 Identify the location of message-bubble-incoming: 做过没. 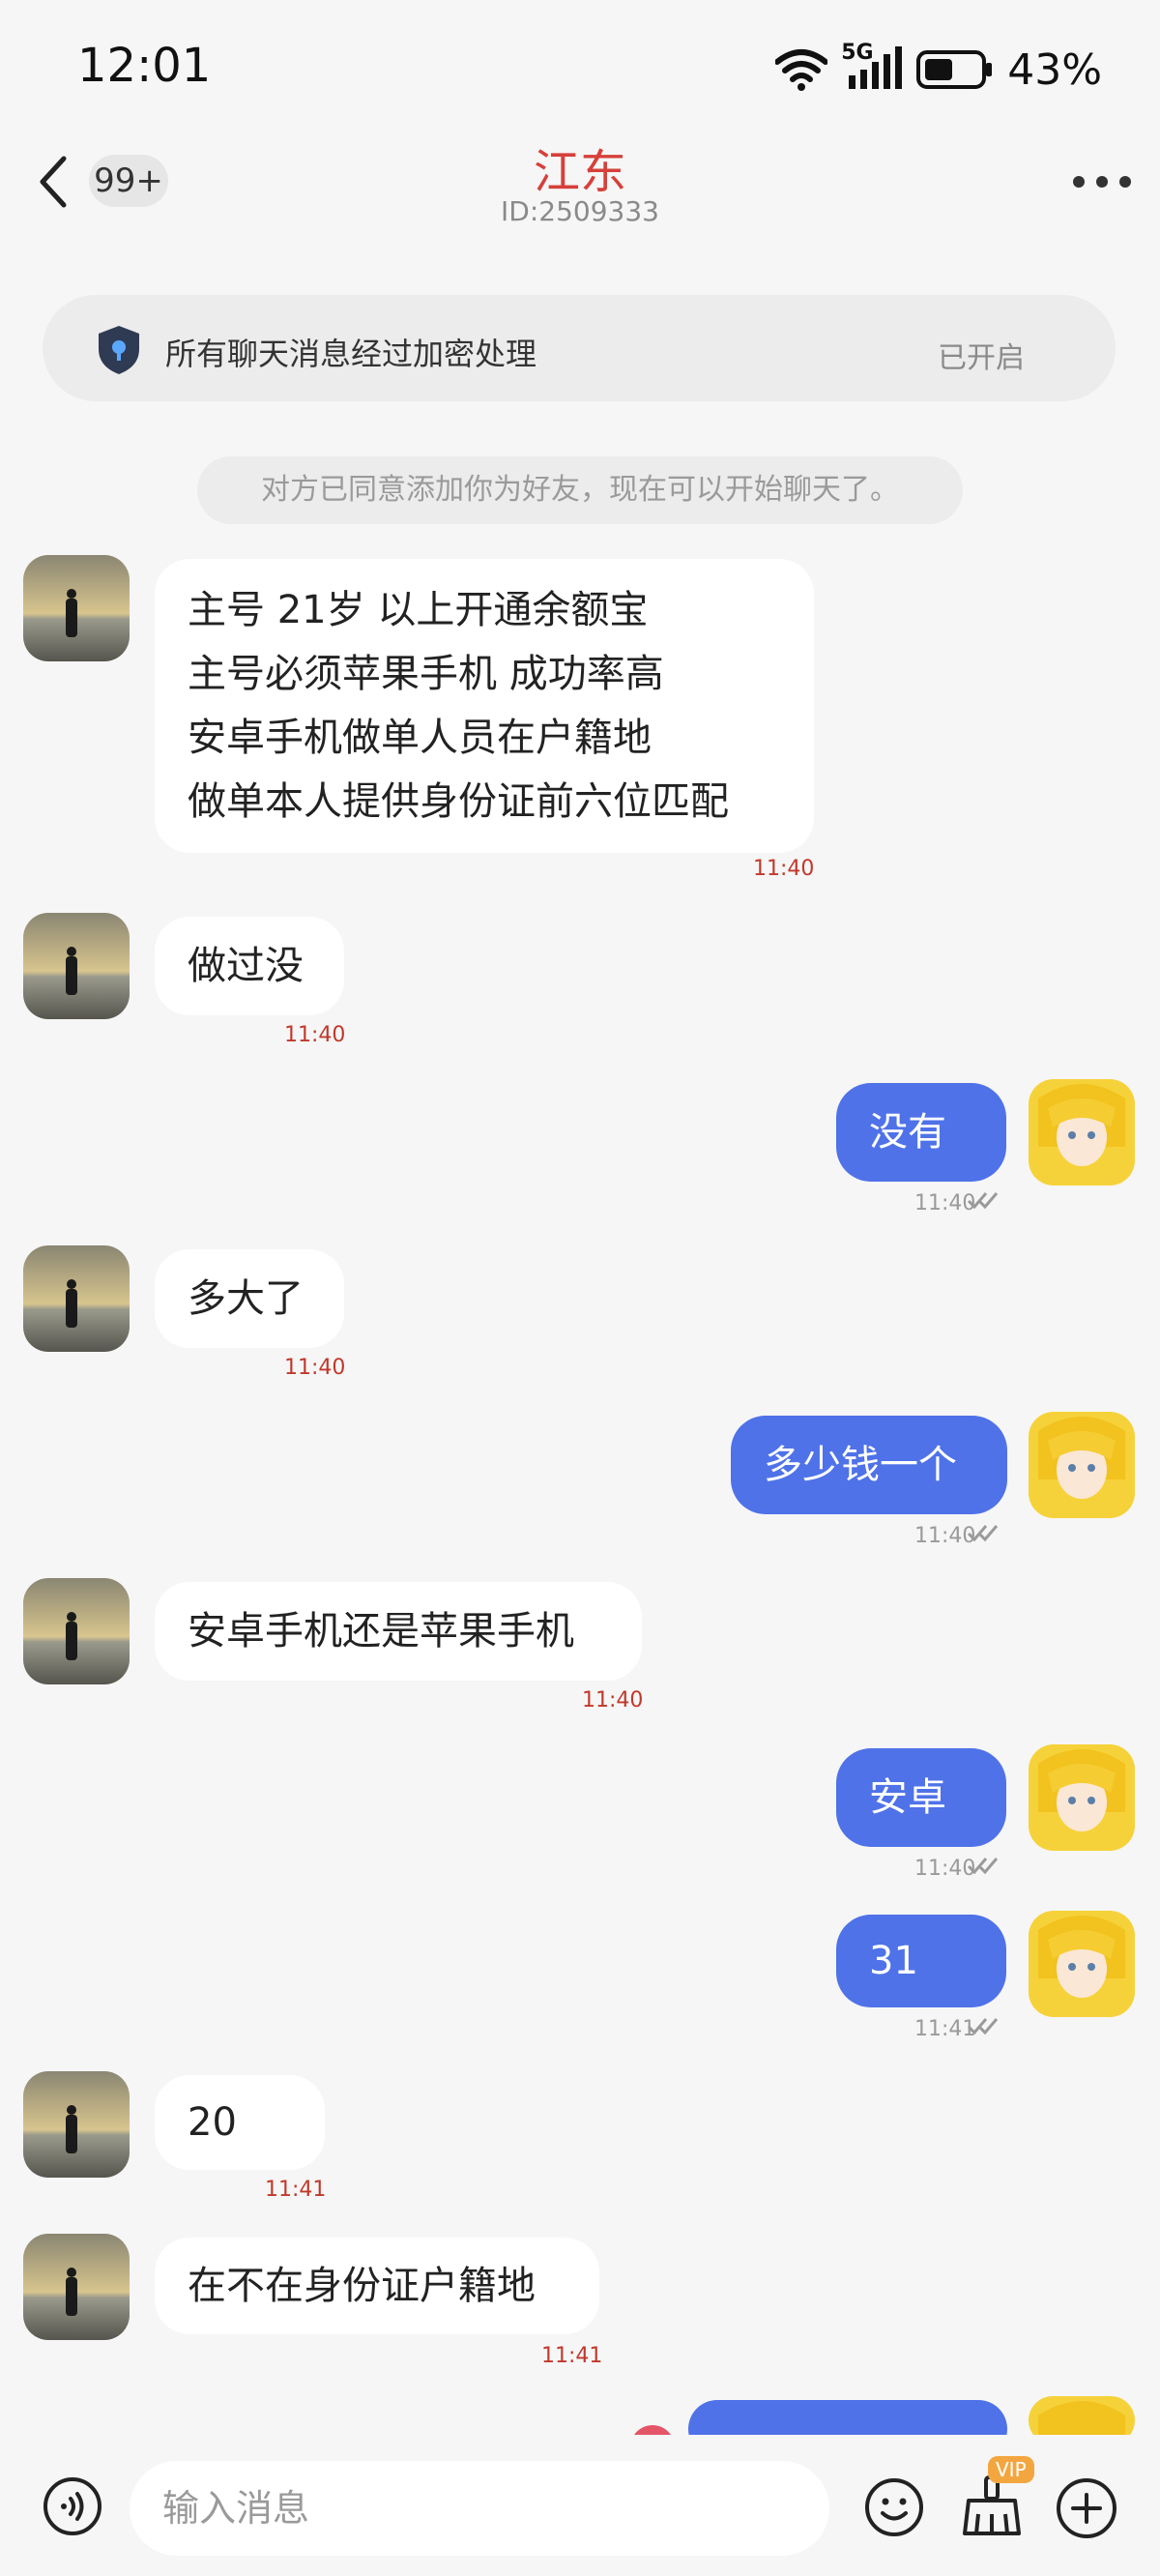
(250, 966).